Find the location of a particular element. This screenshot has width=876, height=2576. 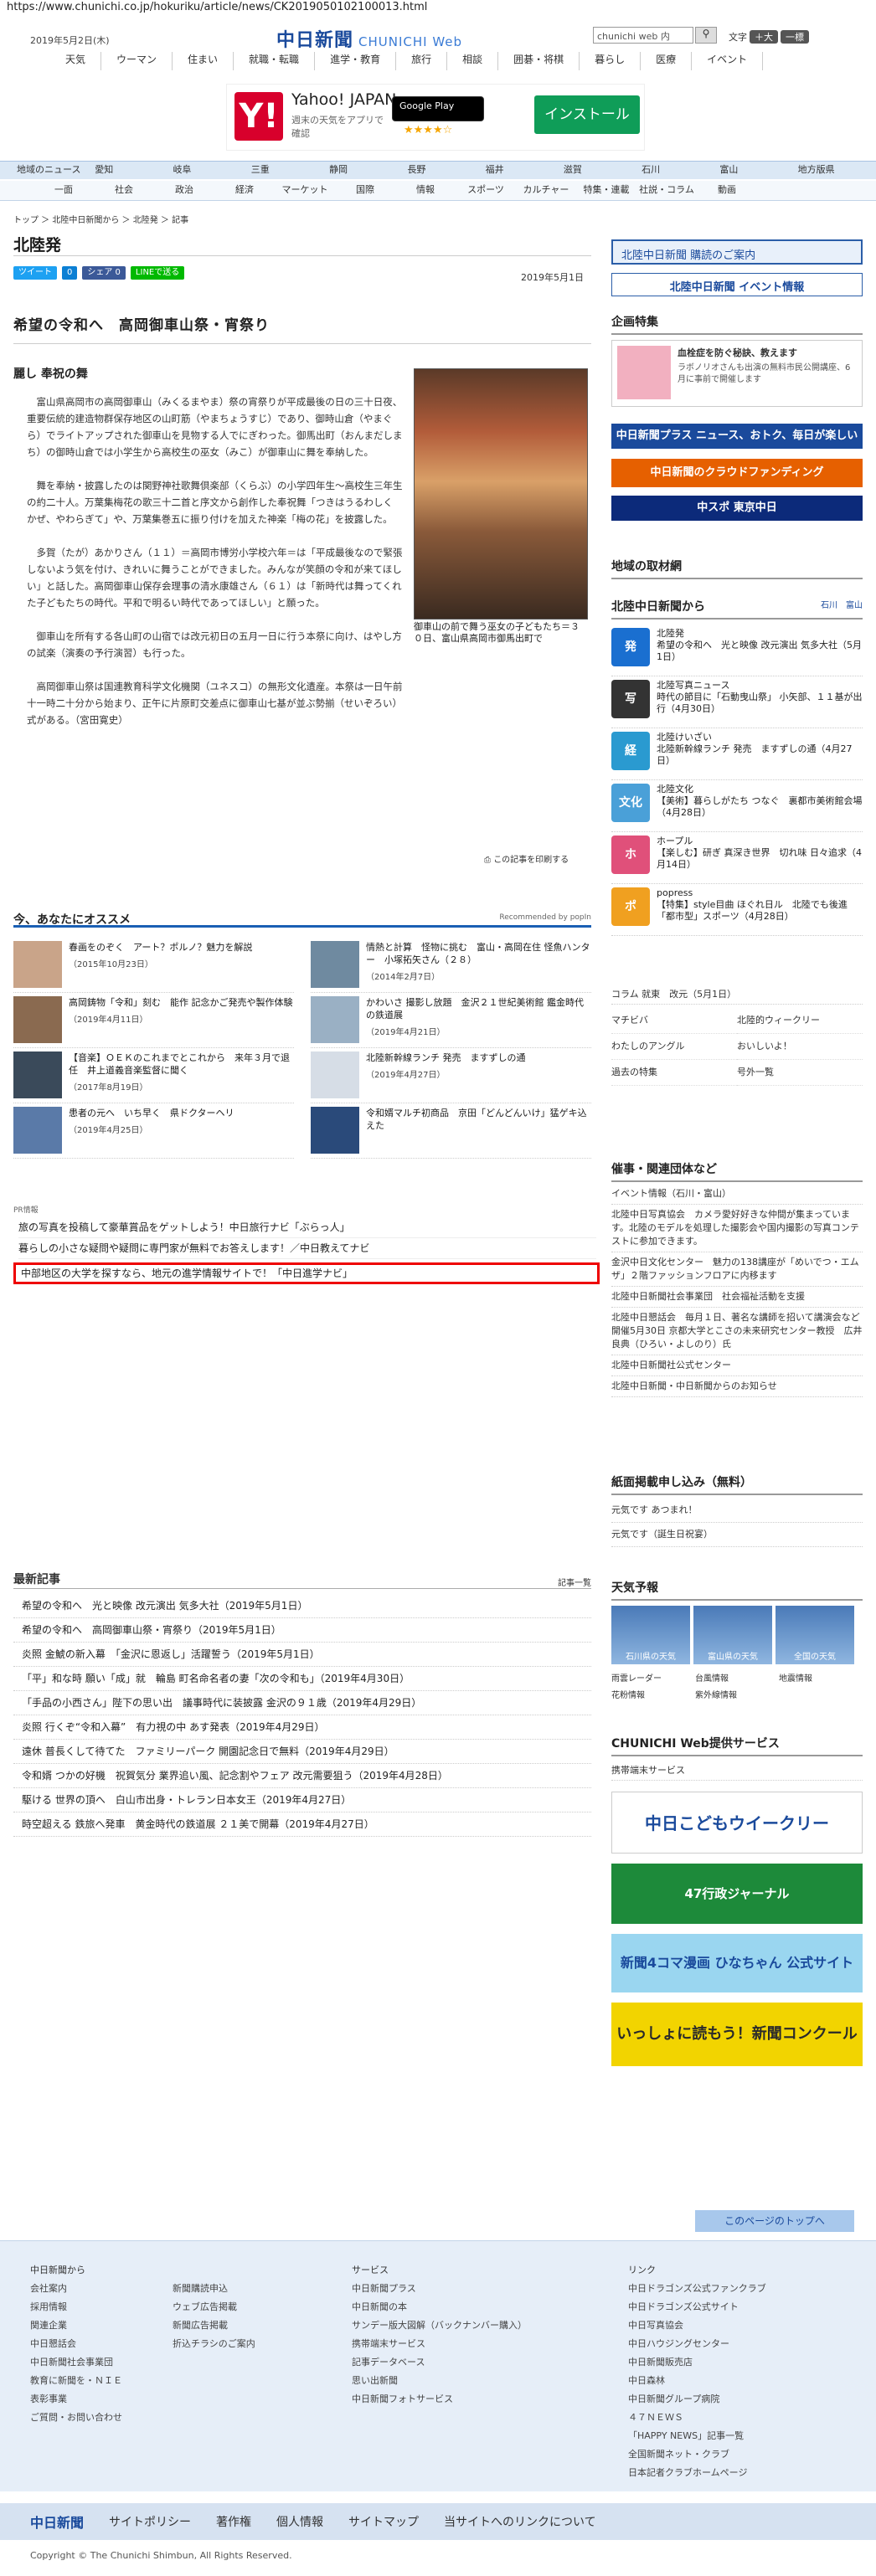

latest-item: 希望の令和へ 高岡御車山祭・宵祭り（2019年5月1日） is located at coordinates (302, 1631).